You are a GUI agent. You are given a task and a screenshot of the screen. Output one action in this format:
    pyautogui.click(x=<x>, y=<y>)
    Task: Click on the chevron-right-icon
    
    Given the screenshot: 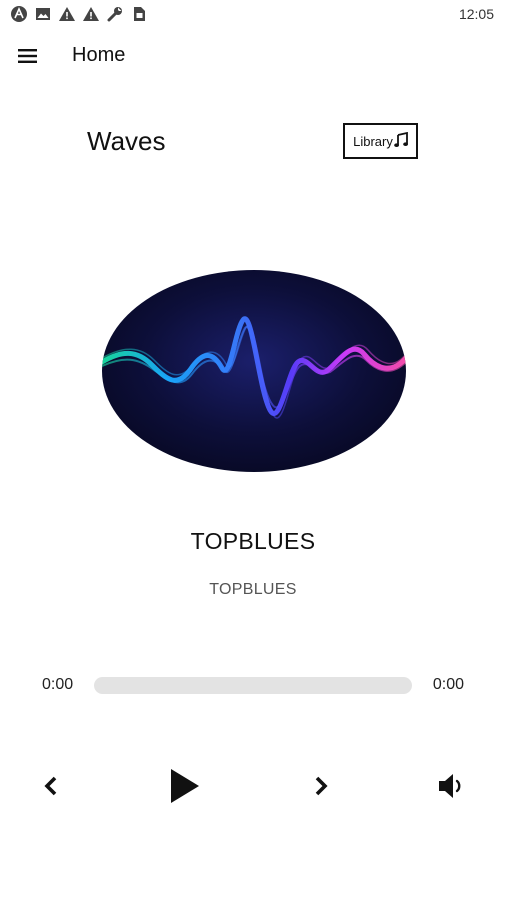 What is the action you would take?
    pyautogui.click(x=321, y=786)
    